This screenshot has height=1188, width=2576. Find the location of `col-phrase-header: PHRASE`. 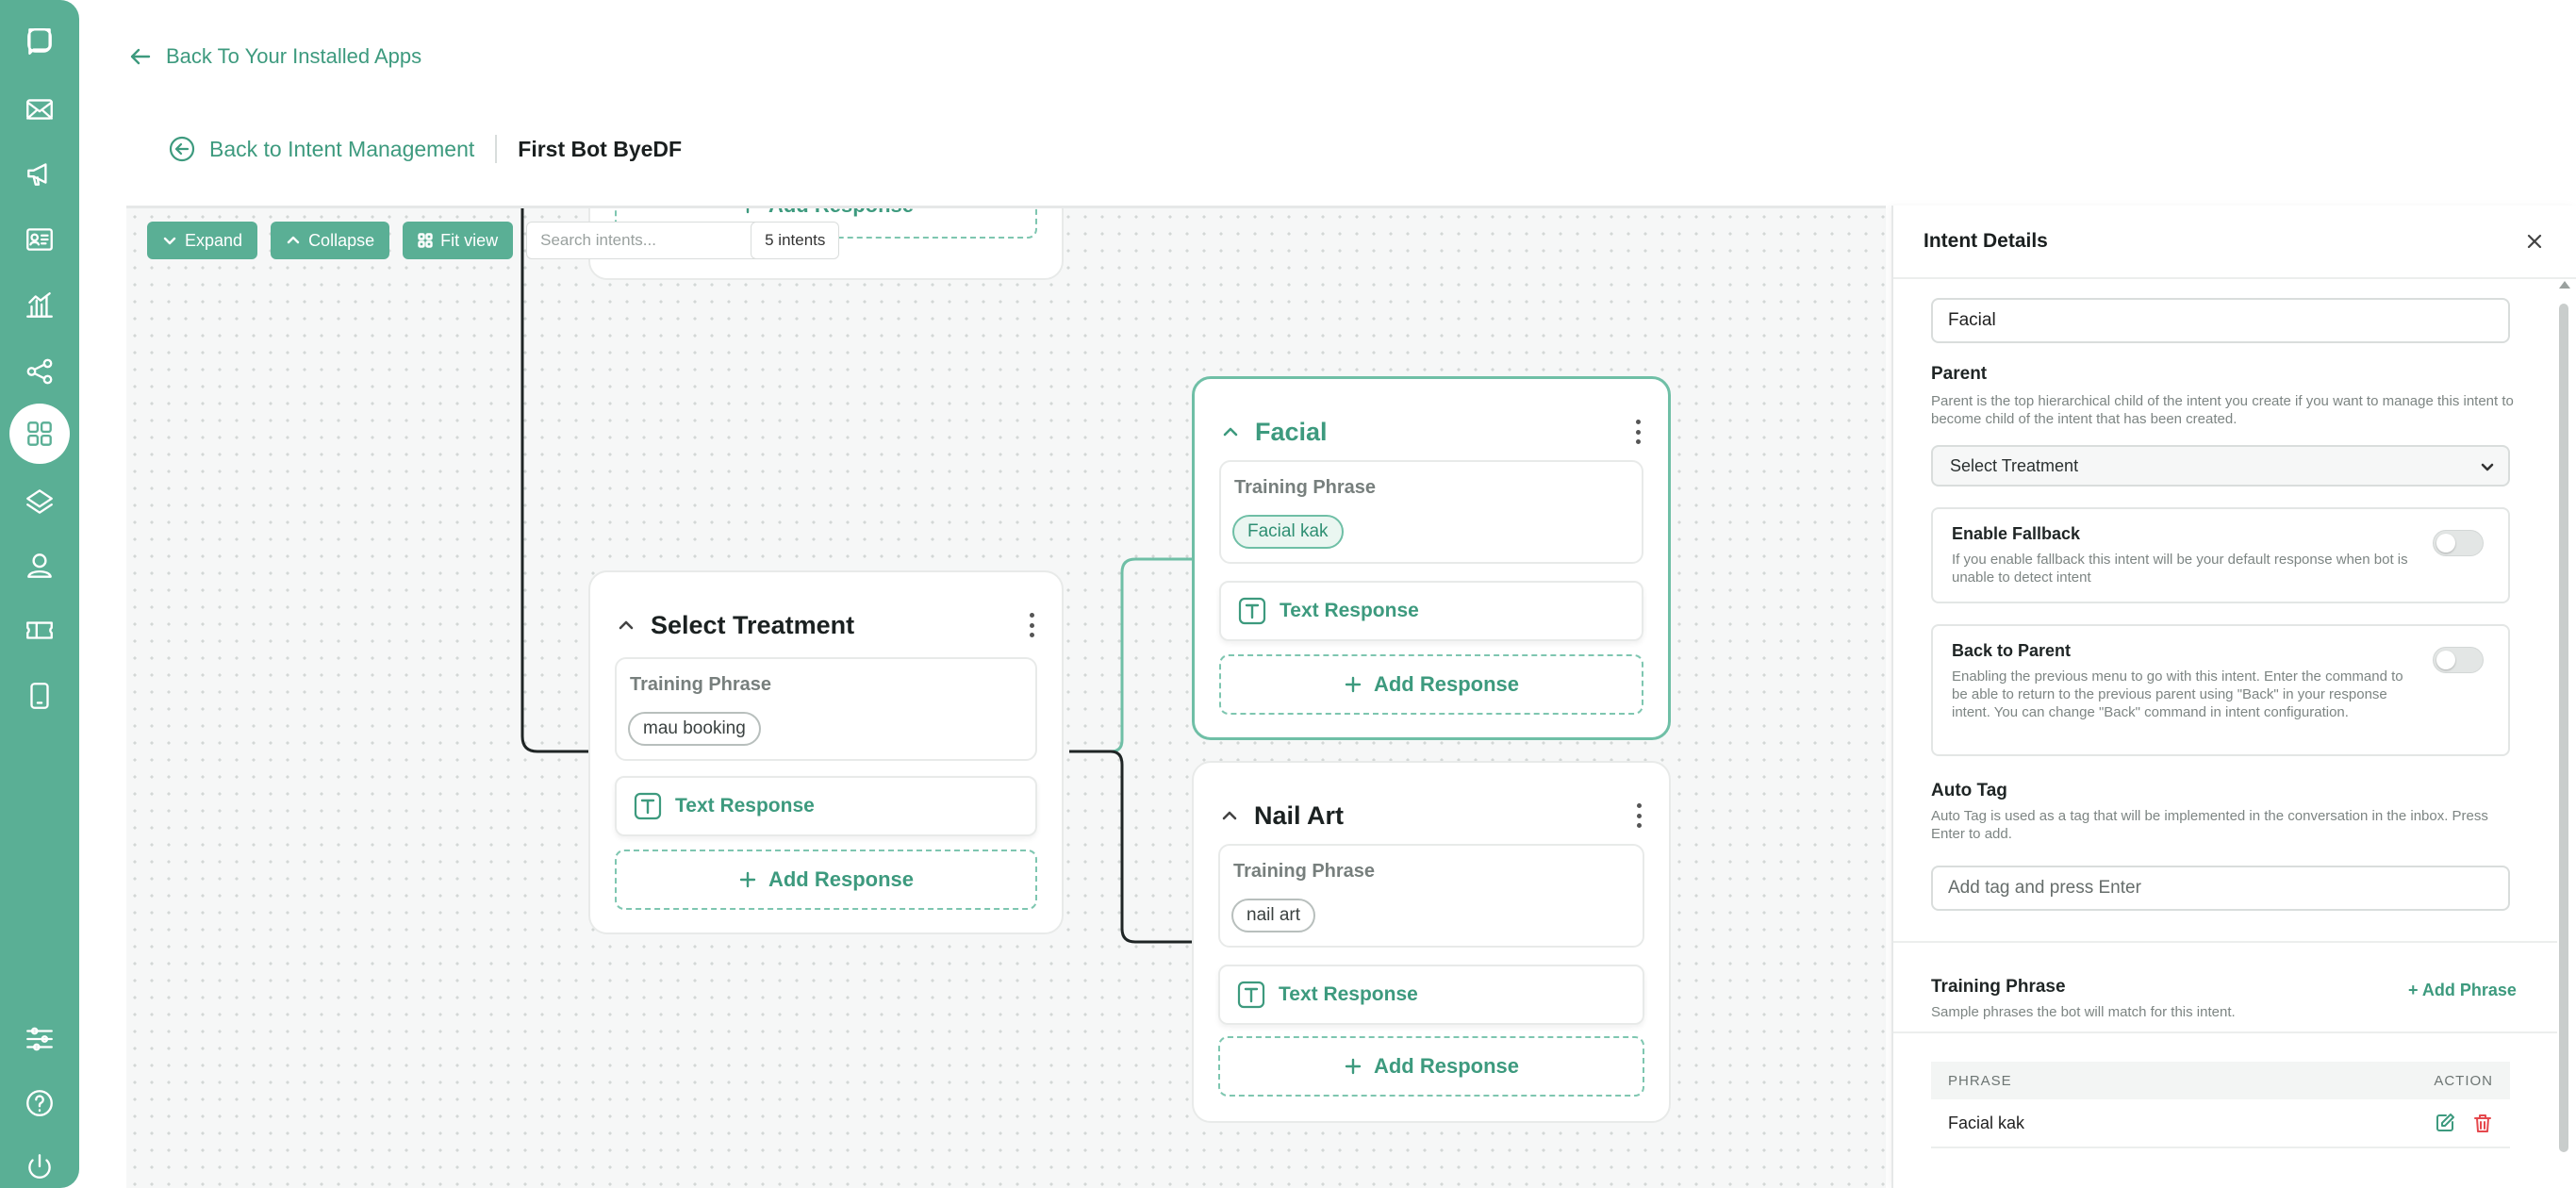

col-phrase-header: PHRASE is located at coordinates (1980, 1080).